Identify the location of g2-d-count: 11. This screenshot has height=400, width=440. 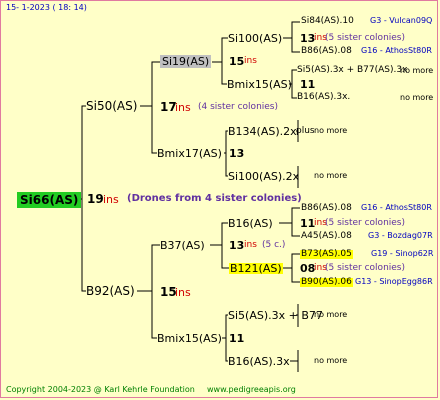
(237, 338).